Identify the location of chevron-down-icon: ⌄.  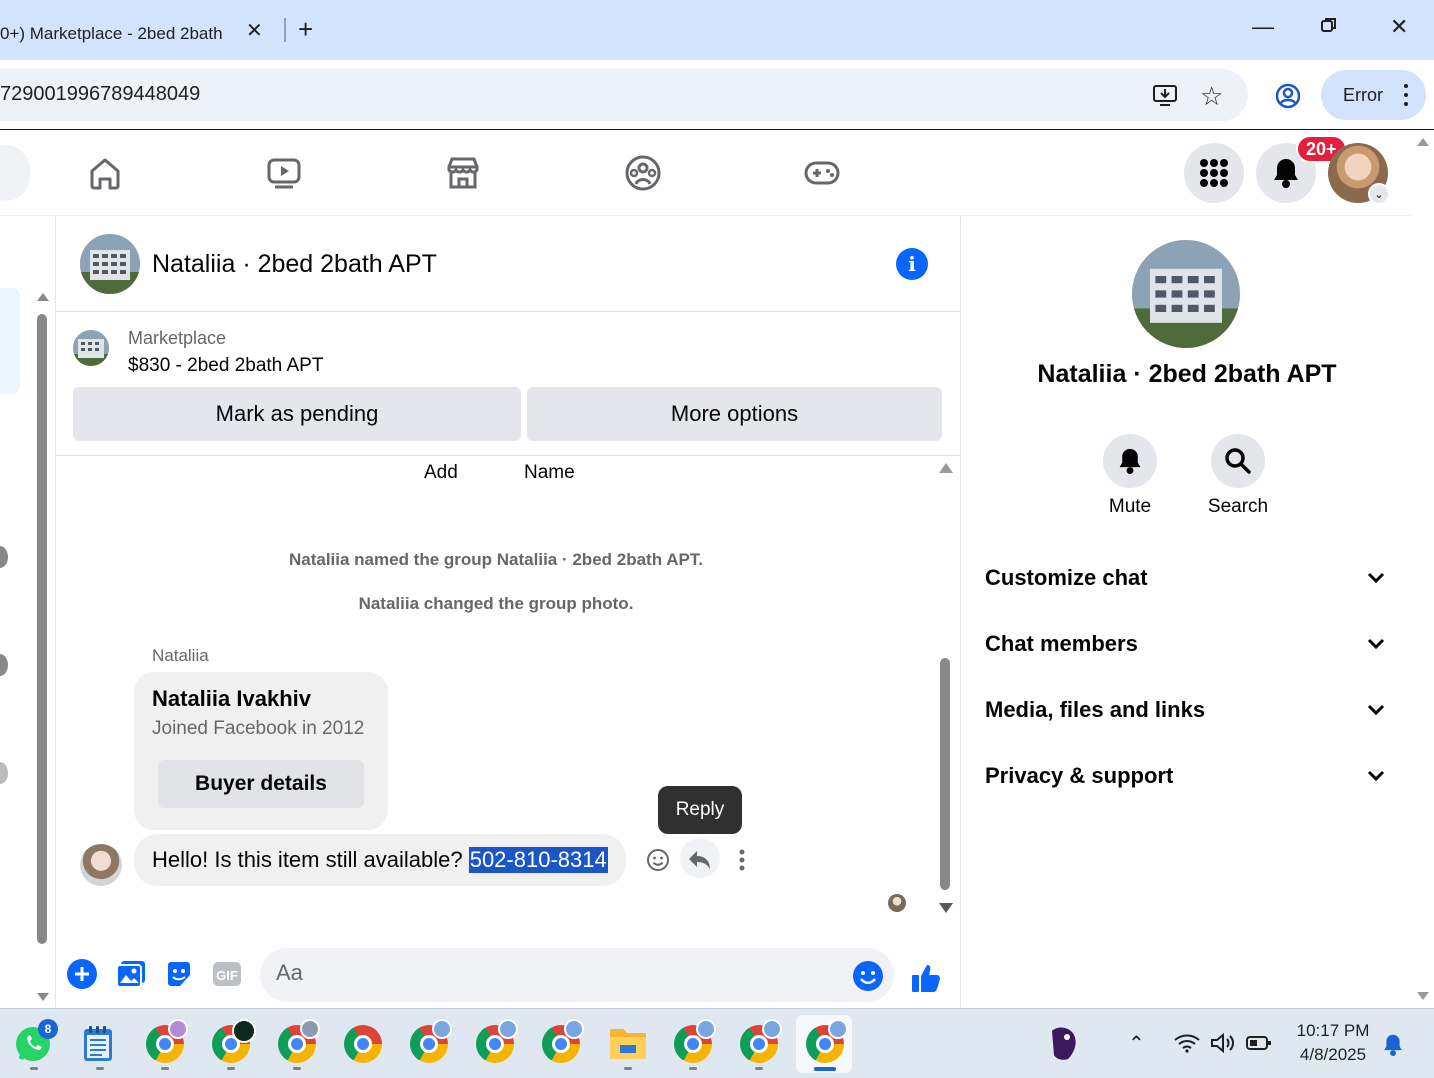
(1379, 194).